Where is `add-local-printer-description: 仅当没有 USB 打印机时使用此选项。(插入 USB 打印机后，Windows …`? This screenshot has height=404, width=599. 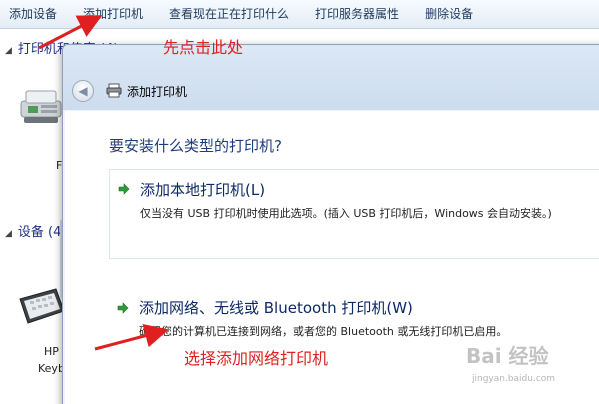
add-local-printer-description: 仅当没有 USB 打印机时使用此选项。(插入 USB 打印机后，Windows … is located at coordinates (346, 213).